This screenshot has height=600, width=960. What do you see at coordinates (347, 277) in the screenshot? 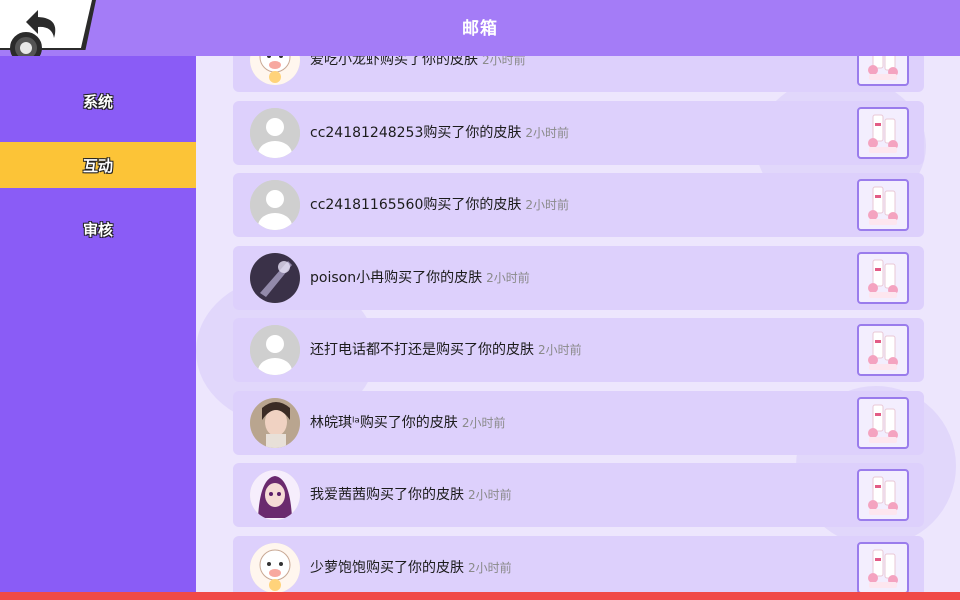
I see `message-user: poison小冉` at bounding box center [347, 277].